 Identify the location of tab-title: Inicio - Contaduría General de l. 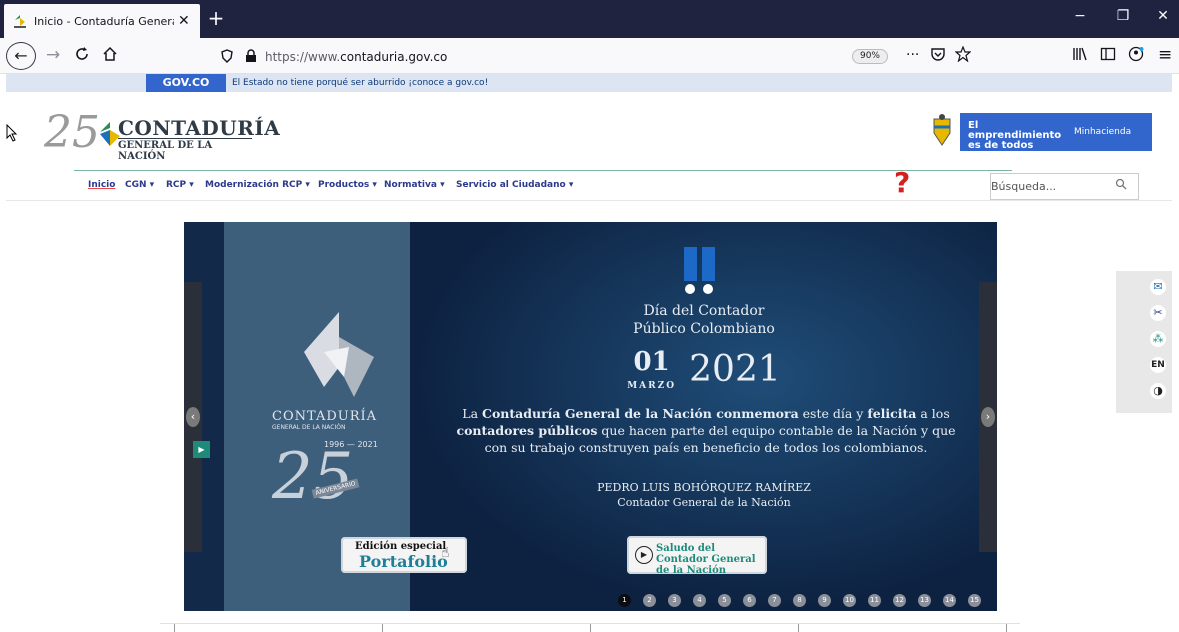
(104, 21).